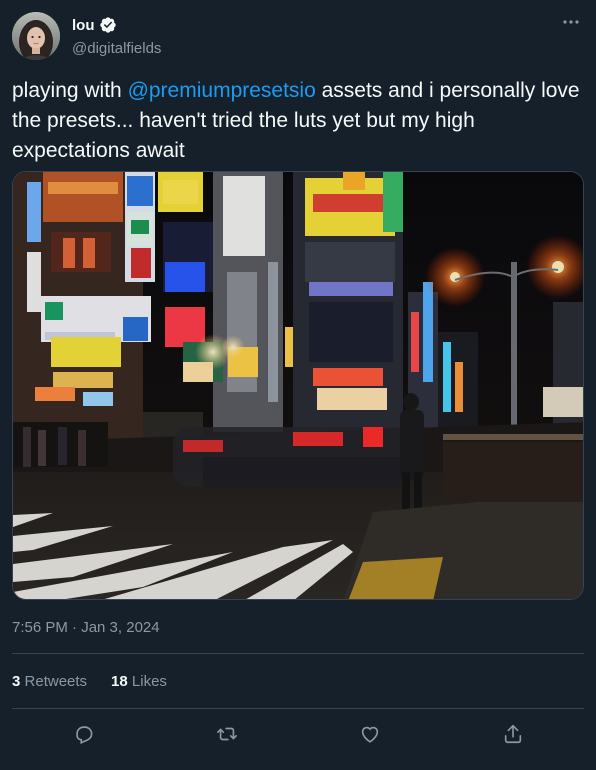  What do you see at coordinates (571, 22) in the screenshot?
I see `more-options-icon` at bounding box center [571, 22].